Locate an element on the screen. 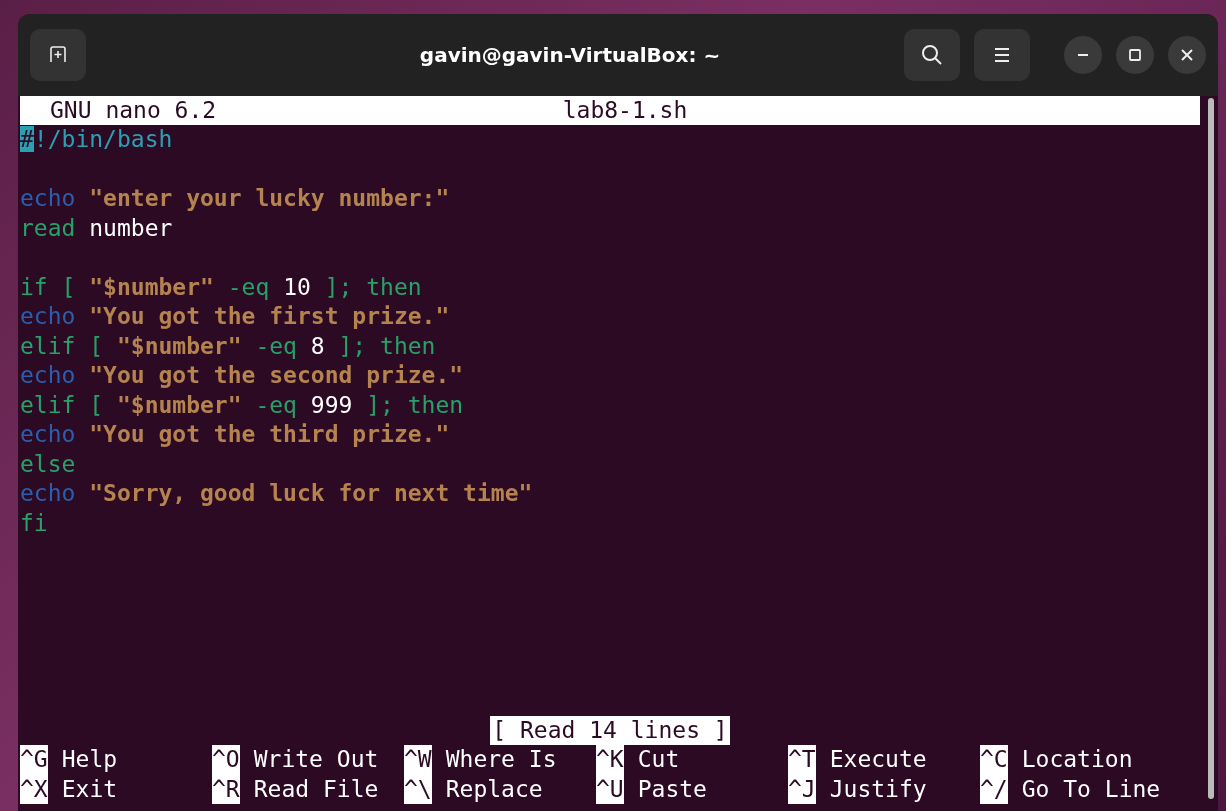 This screenshot has width=1226, height=811. menu-icon is located at coordinates (1002, 55).